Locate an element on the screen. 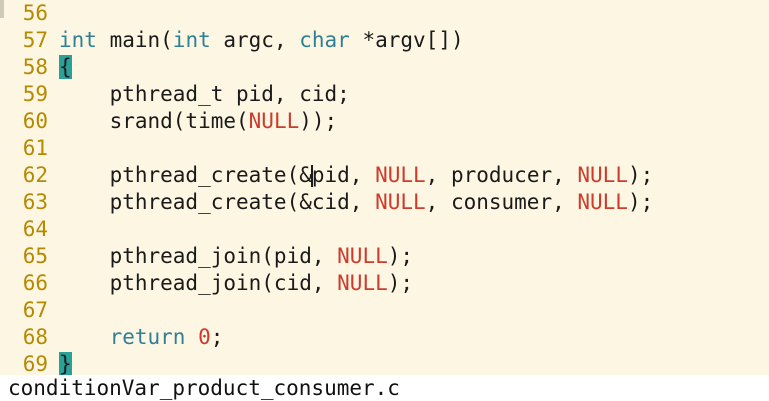  code-text: int main(int argc, char *argv[]) is located at coordinates (261, 40).